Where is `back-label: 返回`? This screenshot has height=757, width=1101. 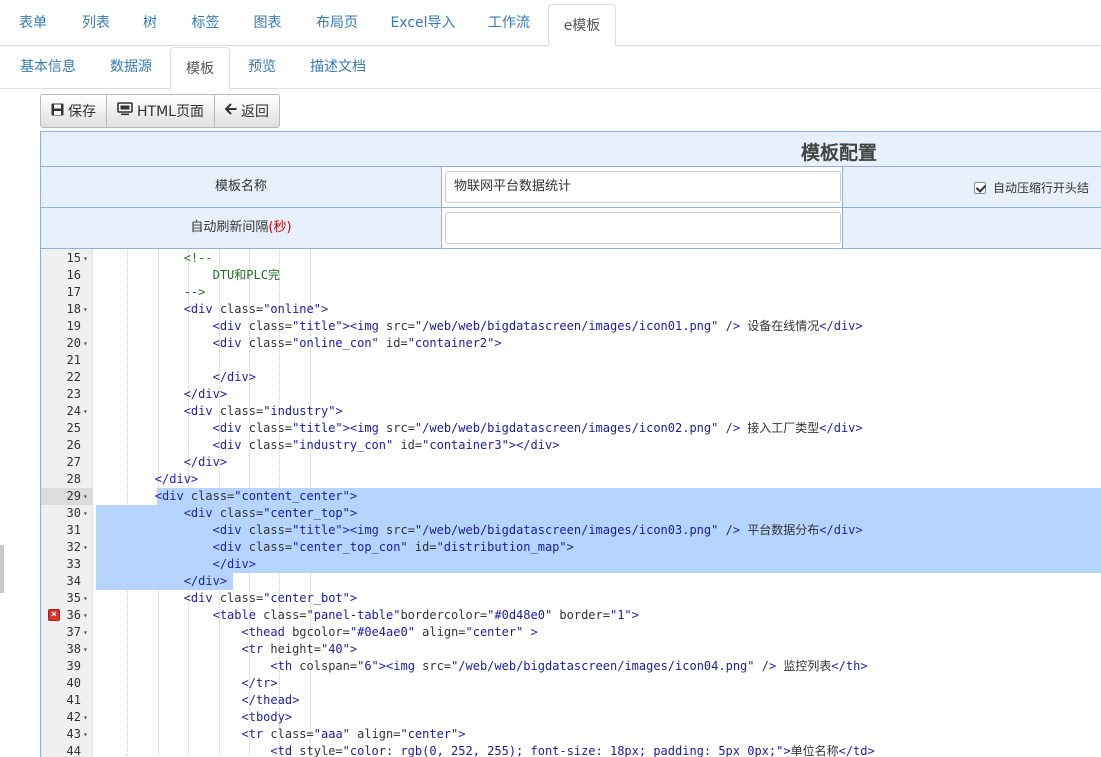 back-label: 返回 is located at coordinates (254, 112).